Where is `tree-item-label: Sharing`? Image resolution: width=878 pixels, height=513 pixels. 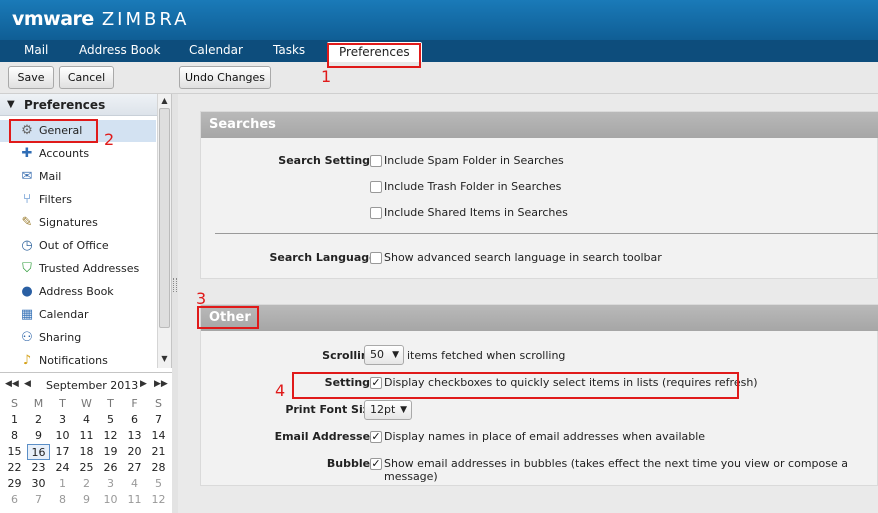
tree-item-label: Sharing is located at coordinates (60, 337).